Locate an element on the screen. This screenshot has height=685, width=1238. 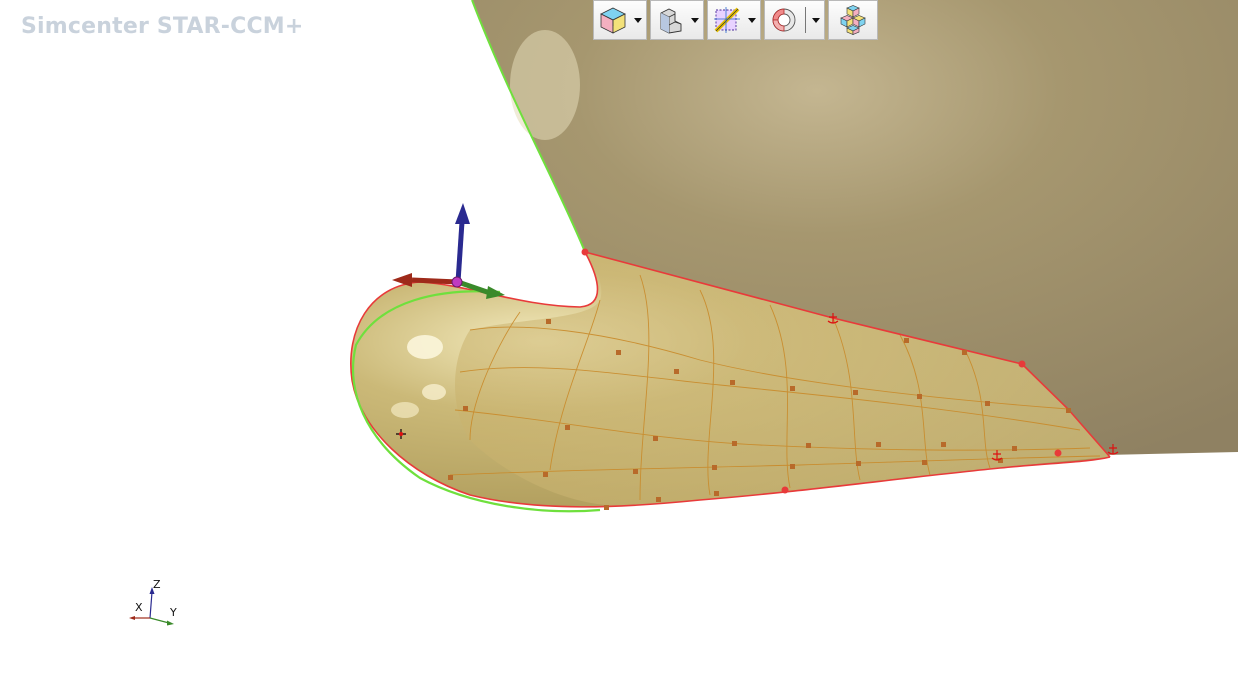
axis-label-y: Y is located at coordinates (173, 612).